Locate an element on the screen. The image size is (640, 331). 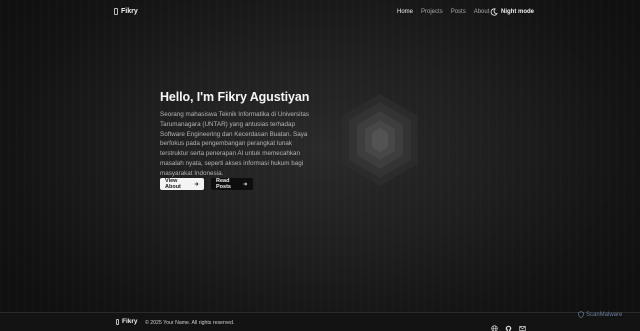
nav-item-home: Home is located at coordinates (405, 12).